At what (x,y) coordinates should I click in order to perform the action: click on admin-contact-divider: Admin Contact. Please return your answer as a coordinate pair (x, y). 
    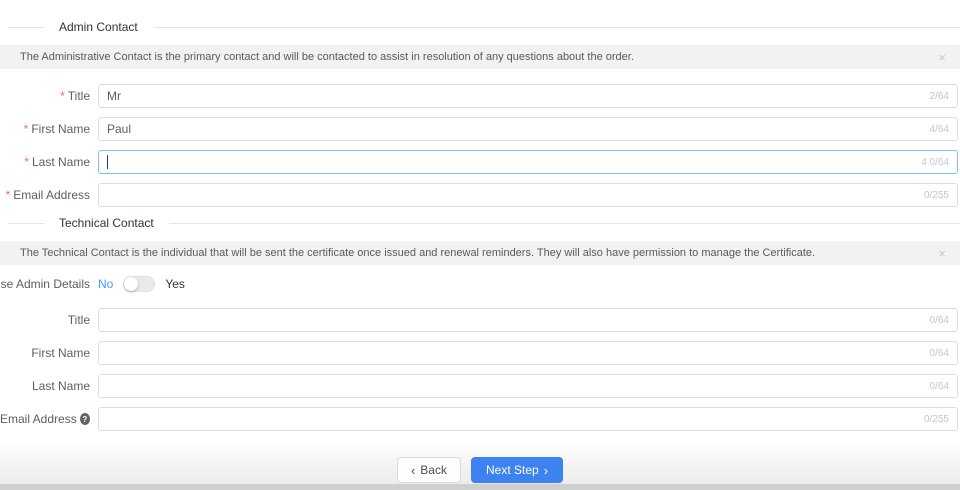
    Looking at the image, I should click on (480, 27).